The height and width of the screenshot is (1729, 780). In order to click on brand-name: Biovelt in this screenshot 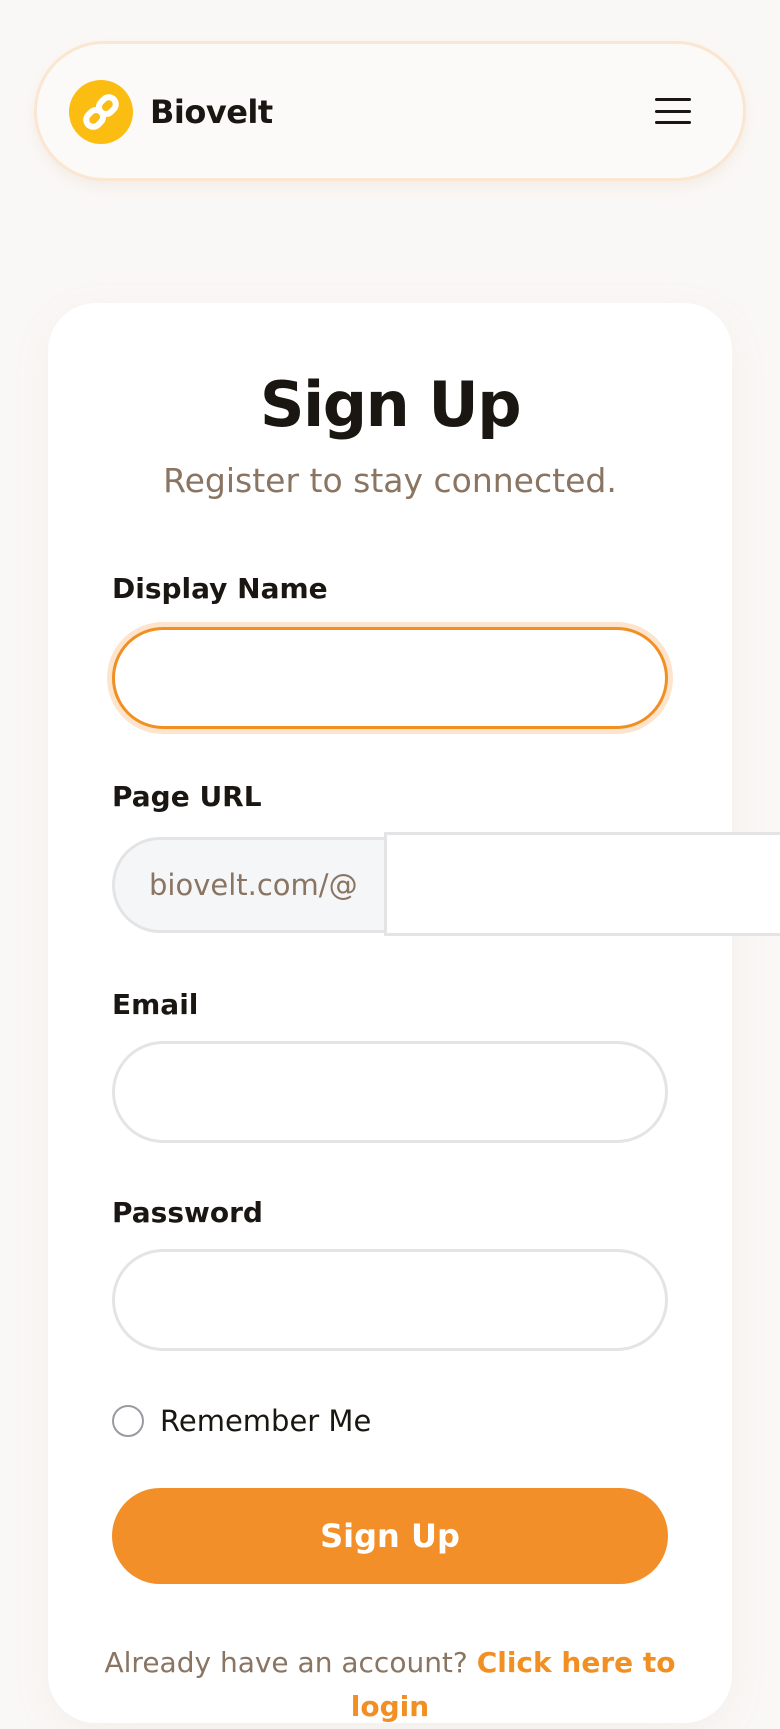, I will do `click(211, 112)`.